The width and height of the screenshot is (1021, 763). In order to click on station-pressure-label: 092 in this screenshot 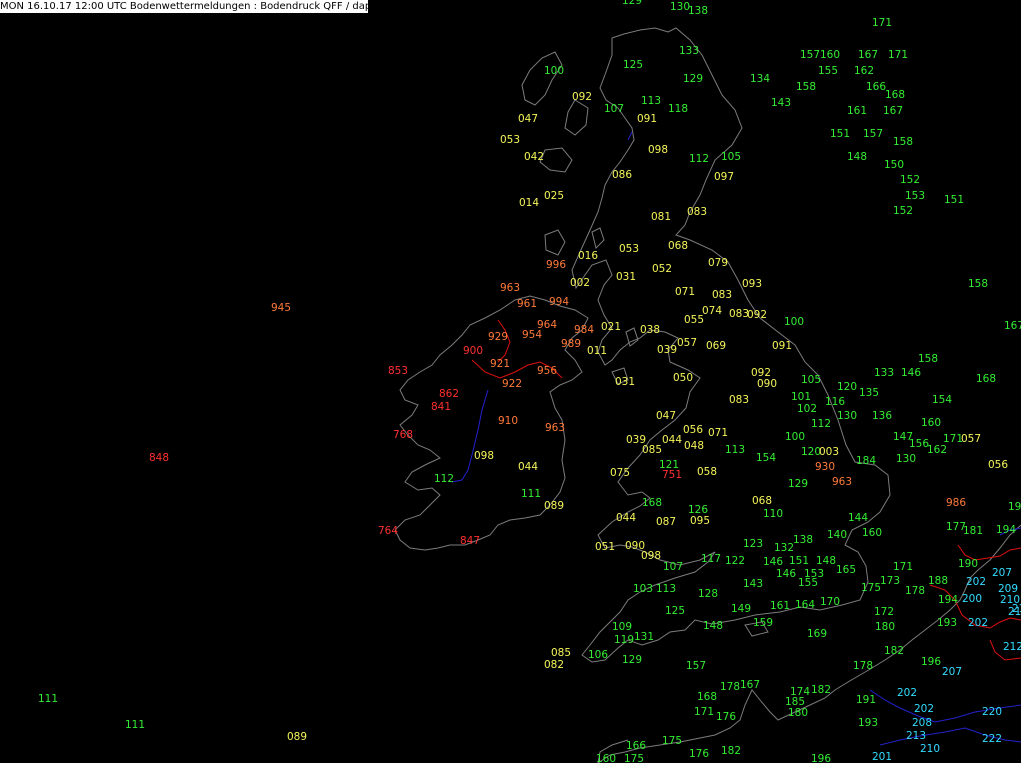, I will do `click(757, 315)`.